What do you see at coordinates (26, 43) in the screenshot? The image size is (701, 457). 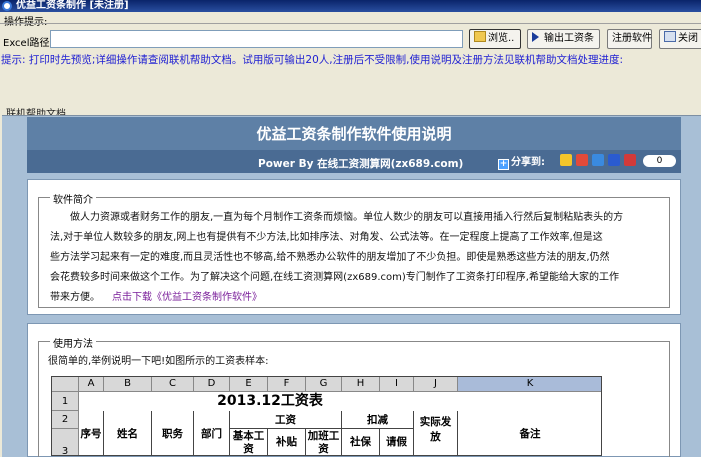 I see `excel-path-label: Excel路径` at bounding box center [26, 43].